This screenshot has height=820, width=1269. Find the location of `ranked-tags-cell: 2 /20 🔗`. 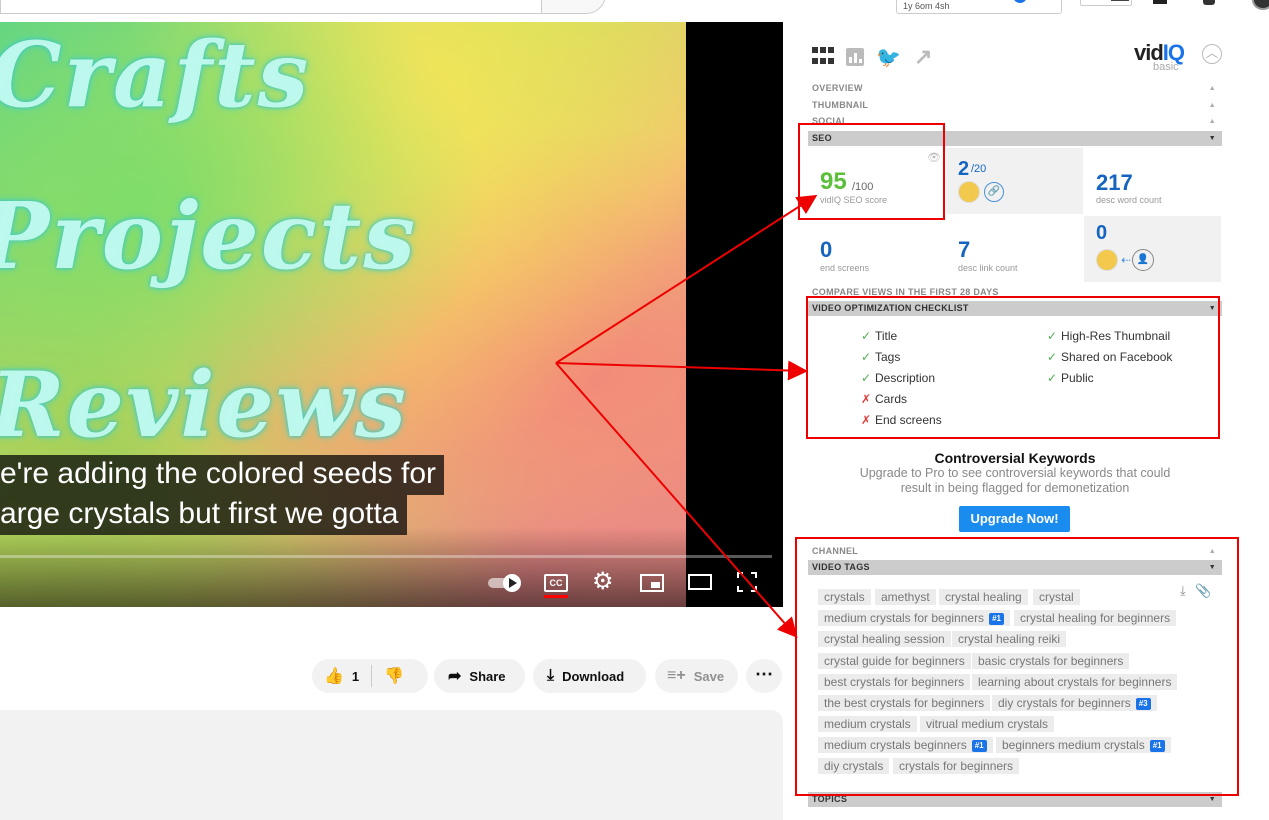

ranked-tags-cell: 2 /20 🔗 is located at coordinates (1014, 181).